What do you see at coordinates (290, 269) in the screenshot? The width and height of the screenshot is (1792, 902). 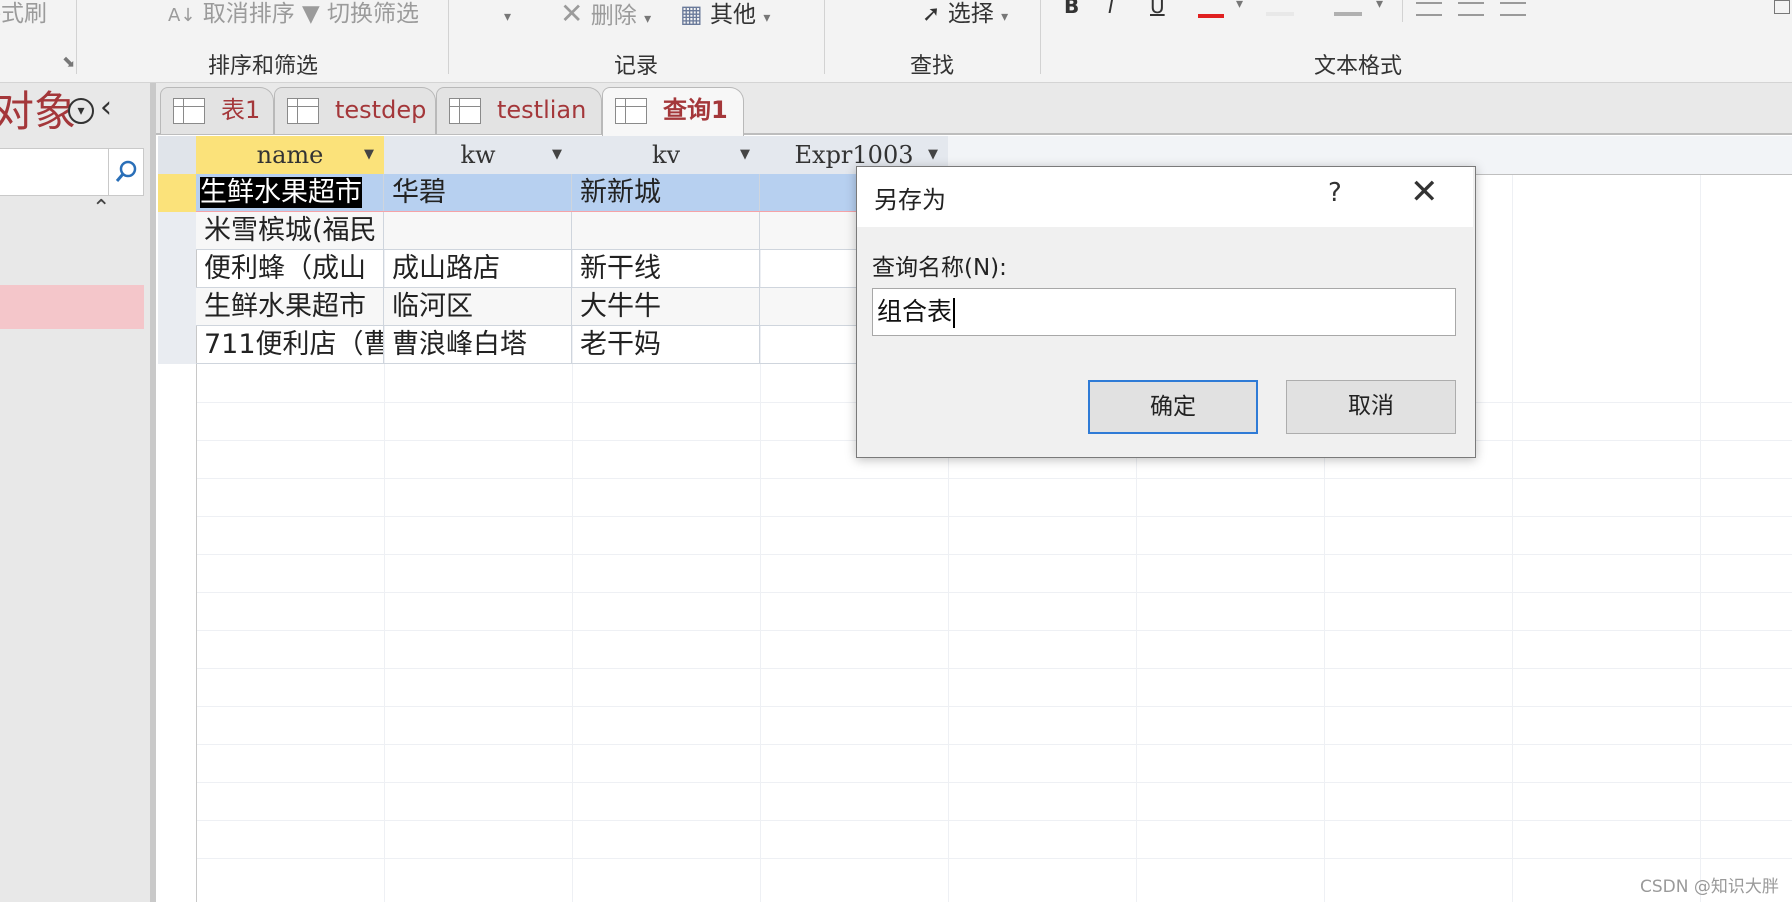 I see `table-cell: 便利蜂（成山` at bounding box center [290, 269].